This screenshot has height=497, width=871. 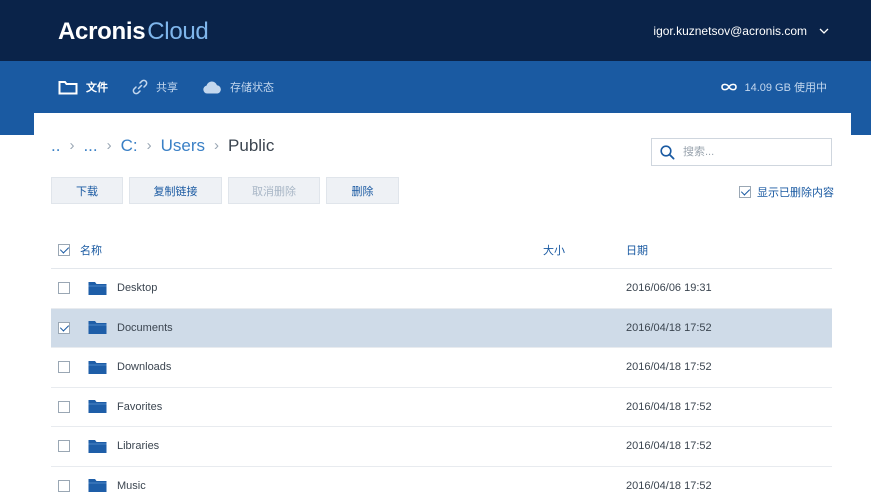 I want to click on table-row: Libraries 2016/04/18 17:52, so click(x=441, y=447).